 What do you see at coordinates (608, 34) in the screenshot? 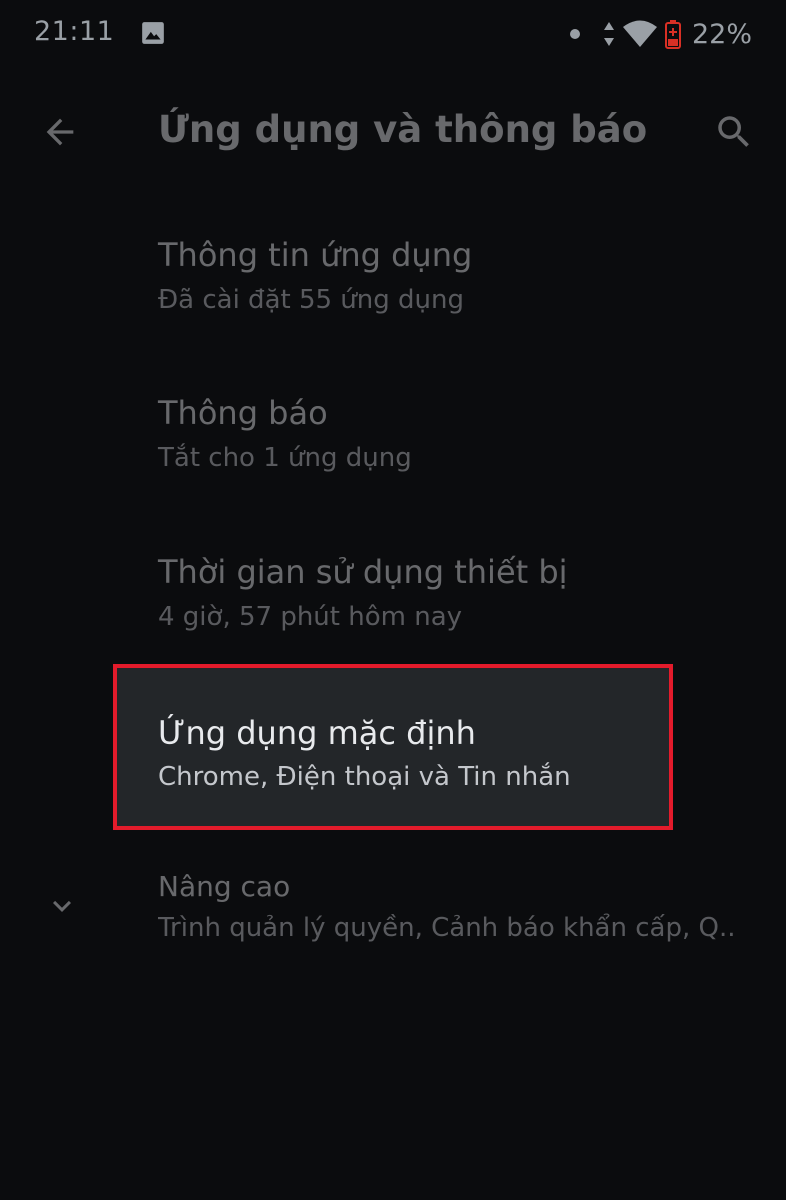
I see `data-transfer-icon` at bounding box center [608, 34].